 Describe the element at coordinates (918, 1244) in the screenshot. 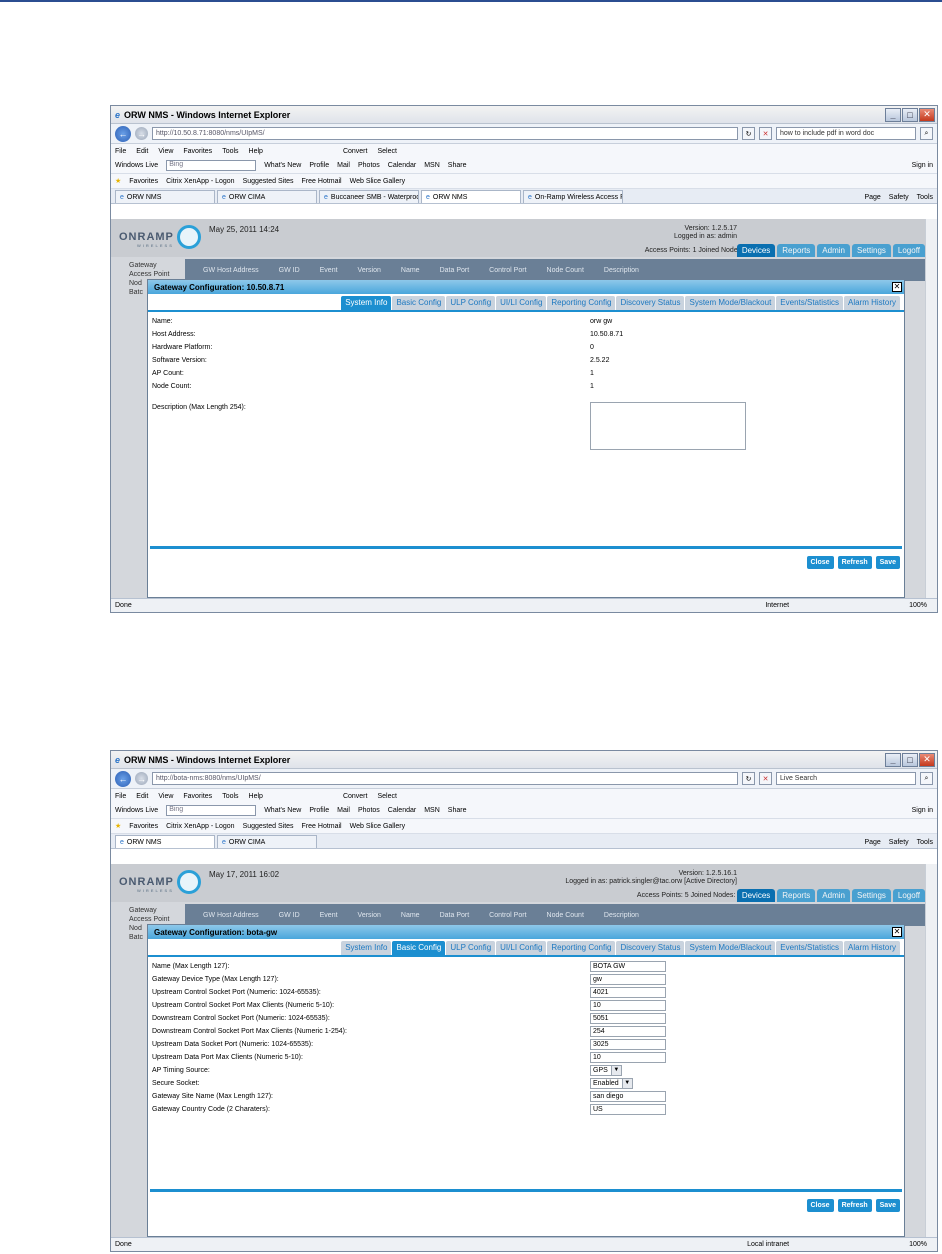

I see `zoom-level: 100%` at that location.